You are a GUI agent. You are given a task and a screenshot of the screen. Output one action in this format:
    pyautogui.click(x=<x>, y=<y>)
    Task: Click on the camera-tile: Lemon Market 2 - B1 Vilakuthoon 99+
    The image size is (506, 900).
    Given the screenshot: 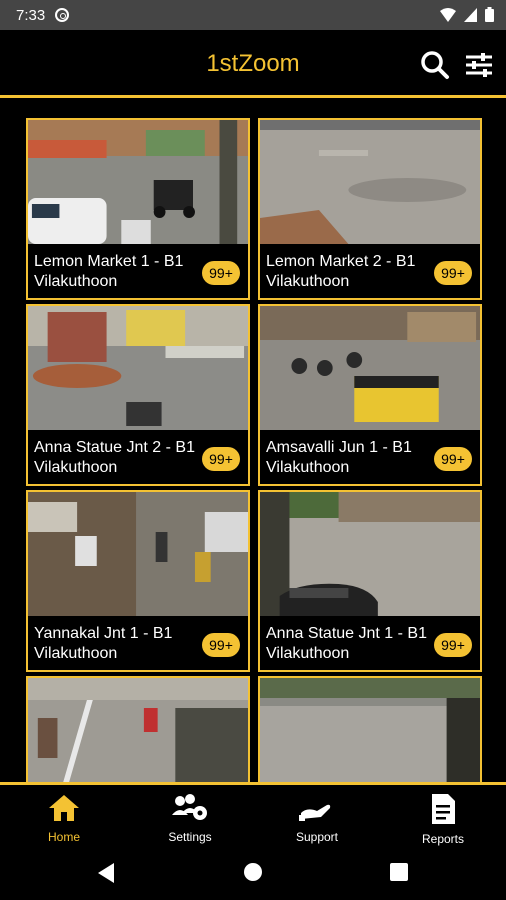 What is the action you would take?
    pyautogui.click(x=370, y=209)
    